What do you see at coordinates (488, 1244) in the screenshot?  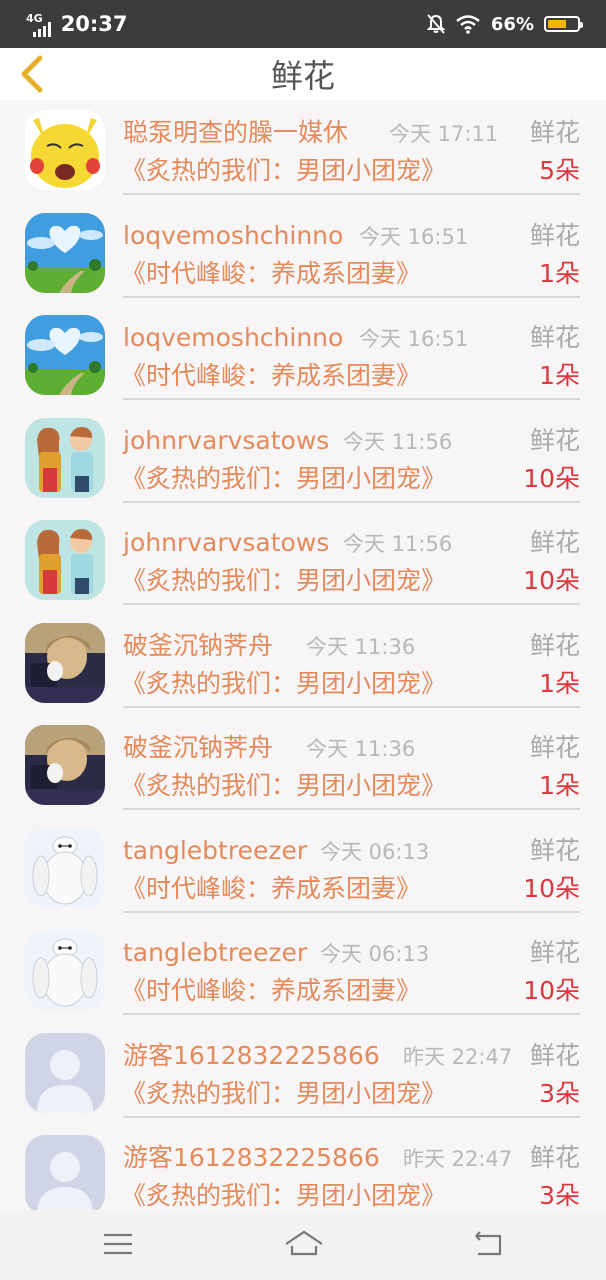 I see `back-icon` at bounding box center [488, 1244].